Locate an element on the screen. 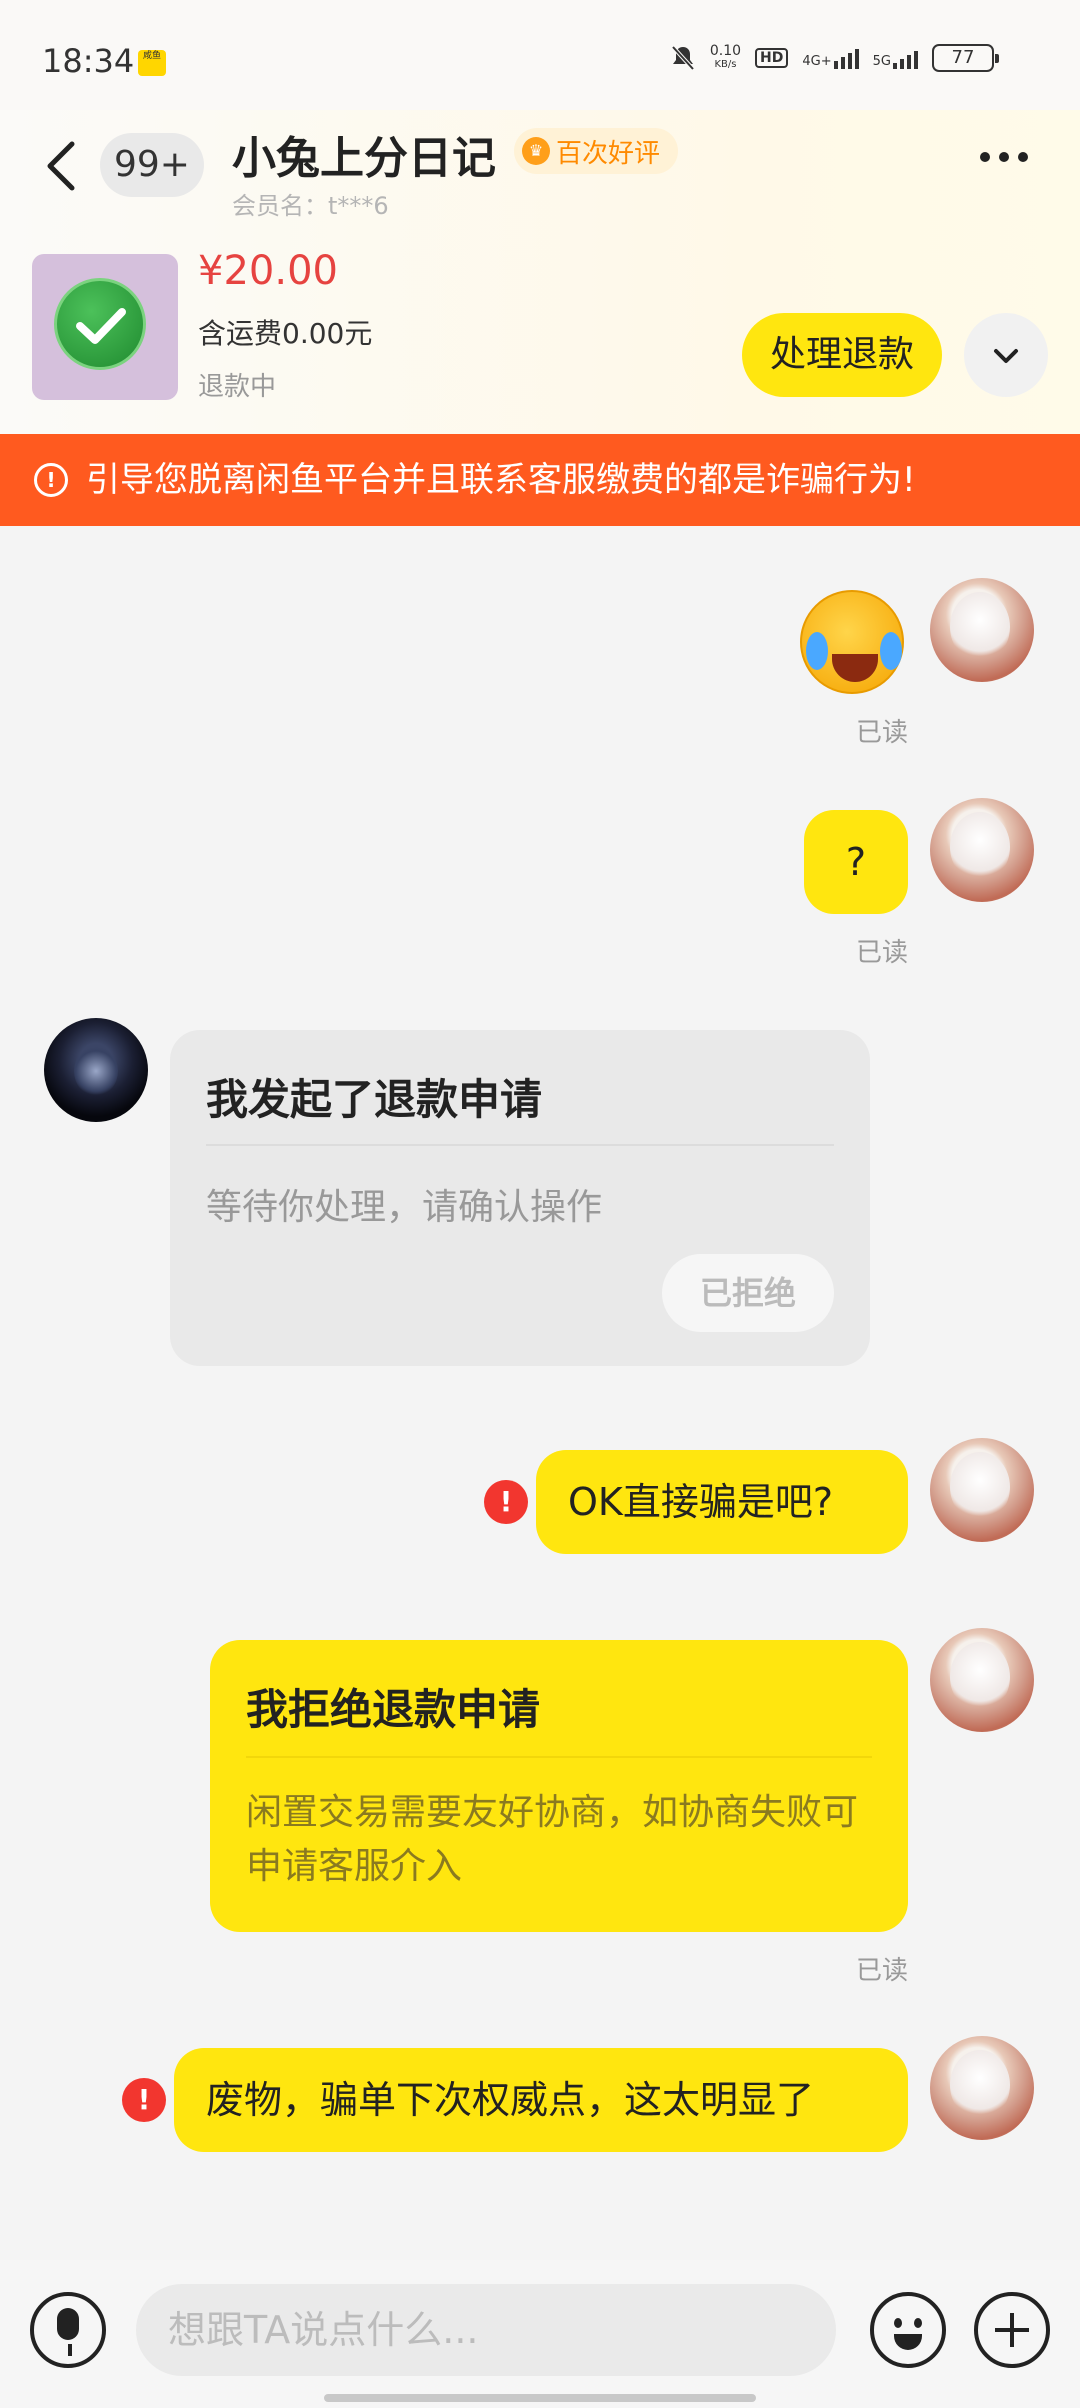  checkmark-icon is located at coordinates (101, 326).